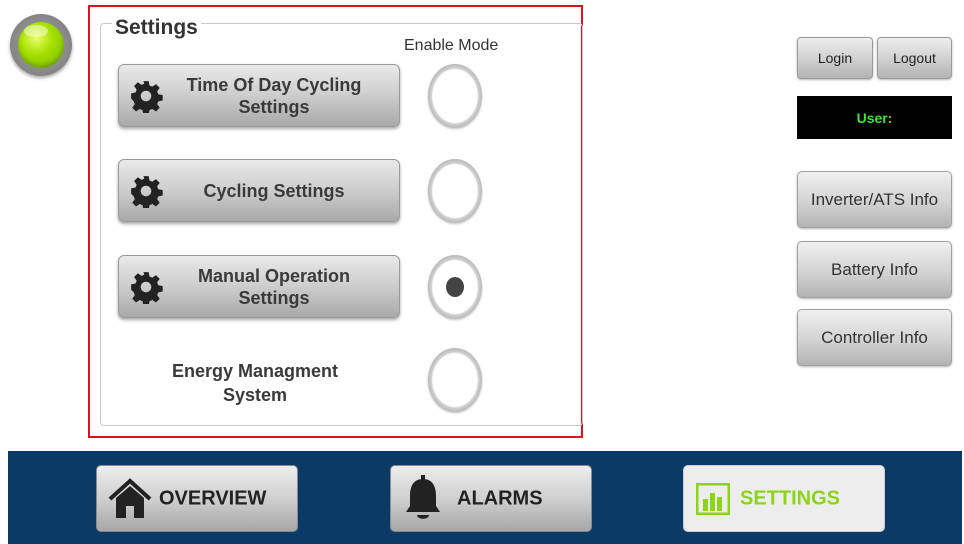 The height and width of the screenshot is (544, 964). What do you see at coordinates (36, 31) in the screenshot?
I see `status-led-highlight` at bounding box center [36, 31].